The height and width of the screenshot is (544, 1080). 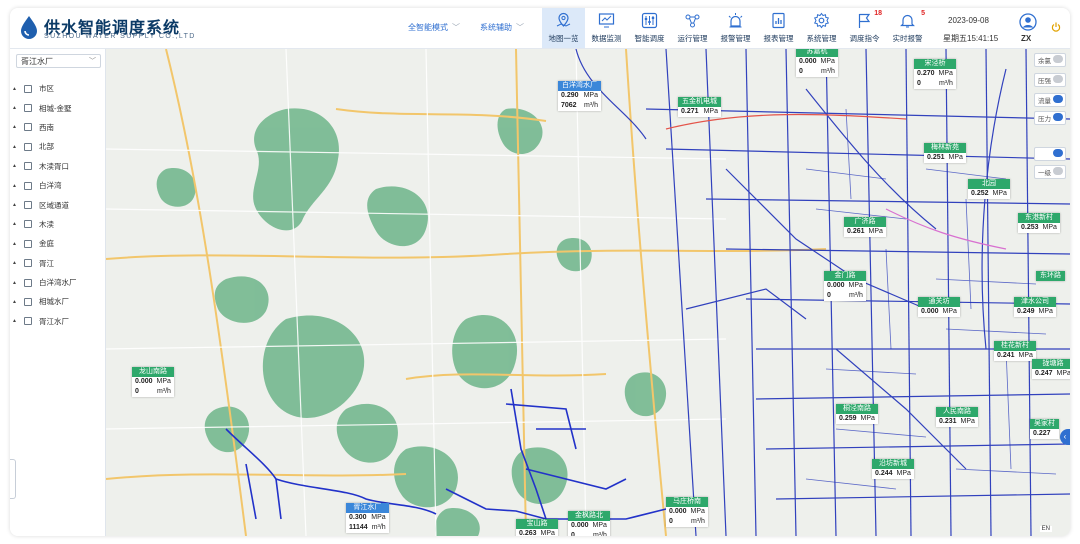 What do you see at coordinates (1051, 369) in the screenshot?
I see `station-card: 拢塘路 0.247 MPa` at bounding box center [1051, 369].